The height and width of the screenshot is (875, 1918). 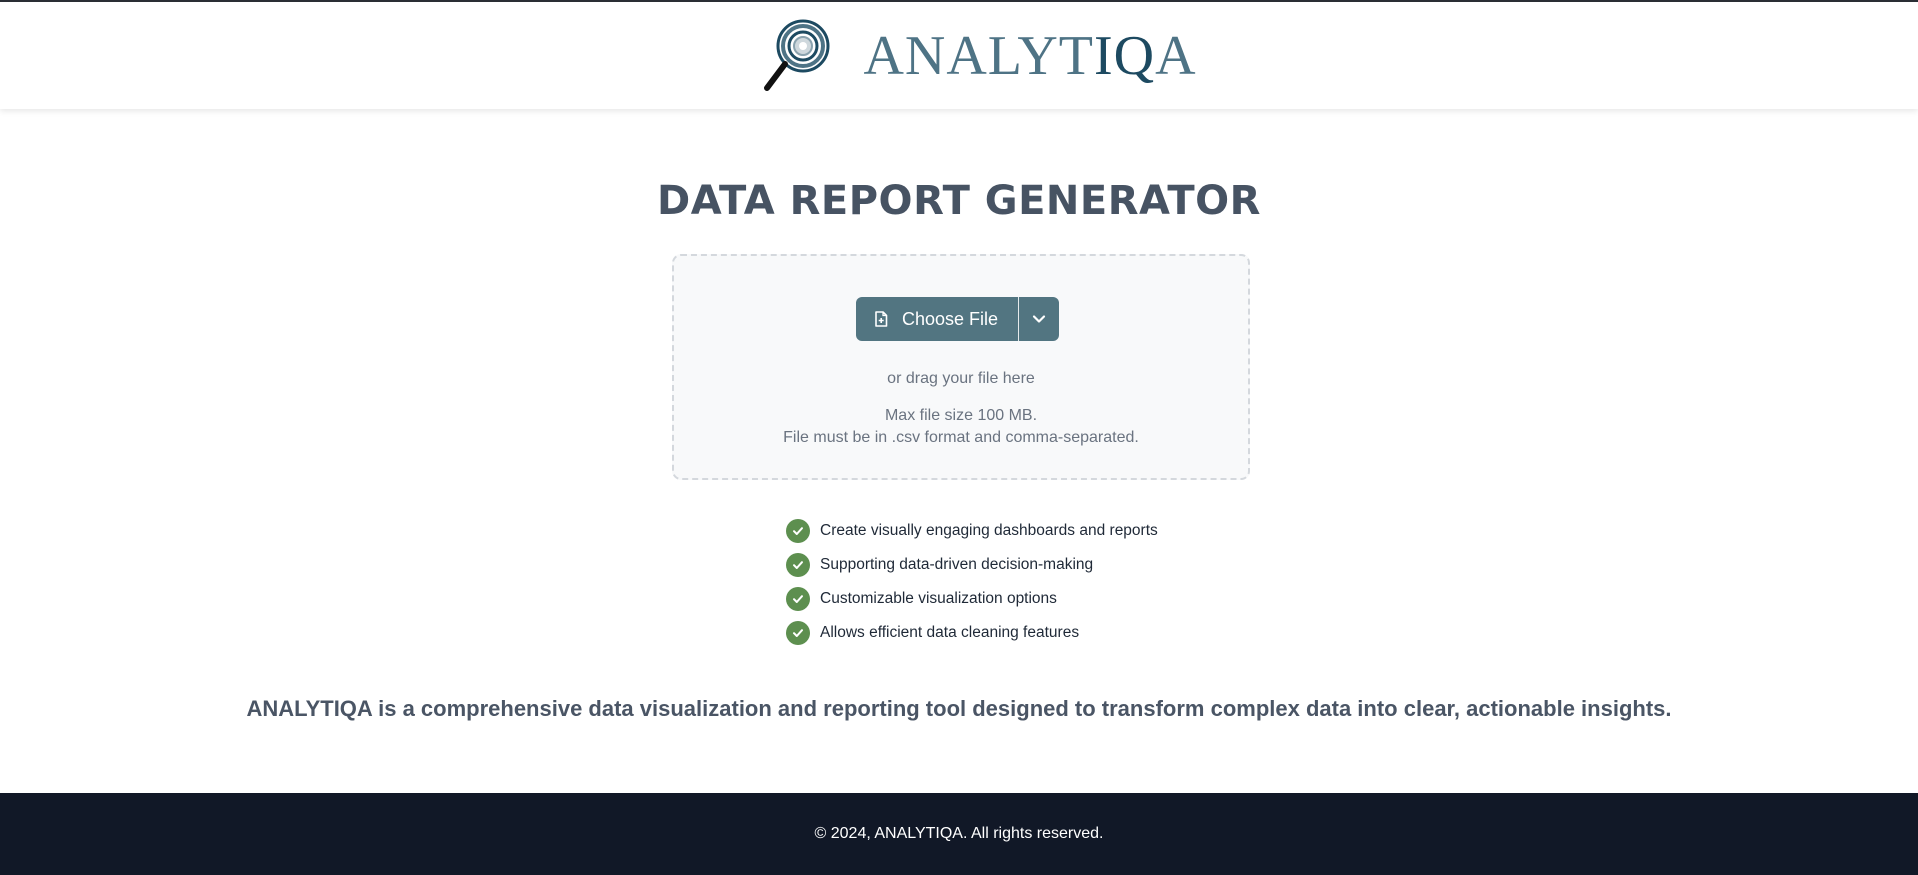 I want to click on site-footer: © 2024, ANALYTIQA. All rights reserved., so click(x=959, y=834).